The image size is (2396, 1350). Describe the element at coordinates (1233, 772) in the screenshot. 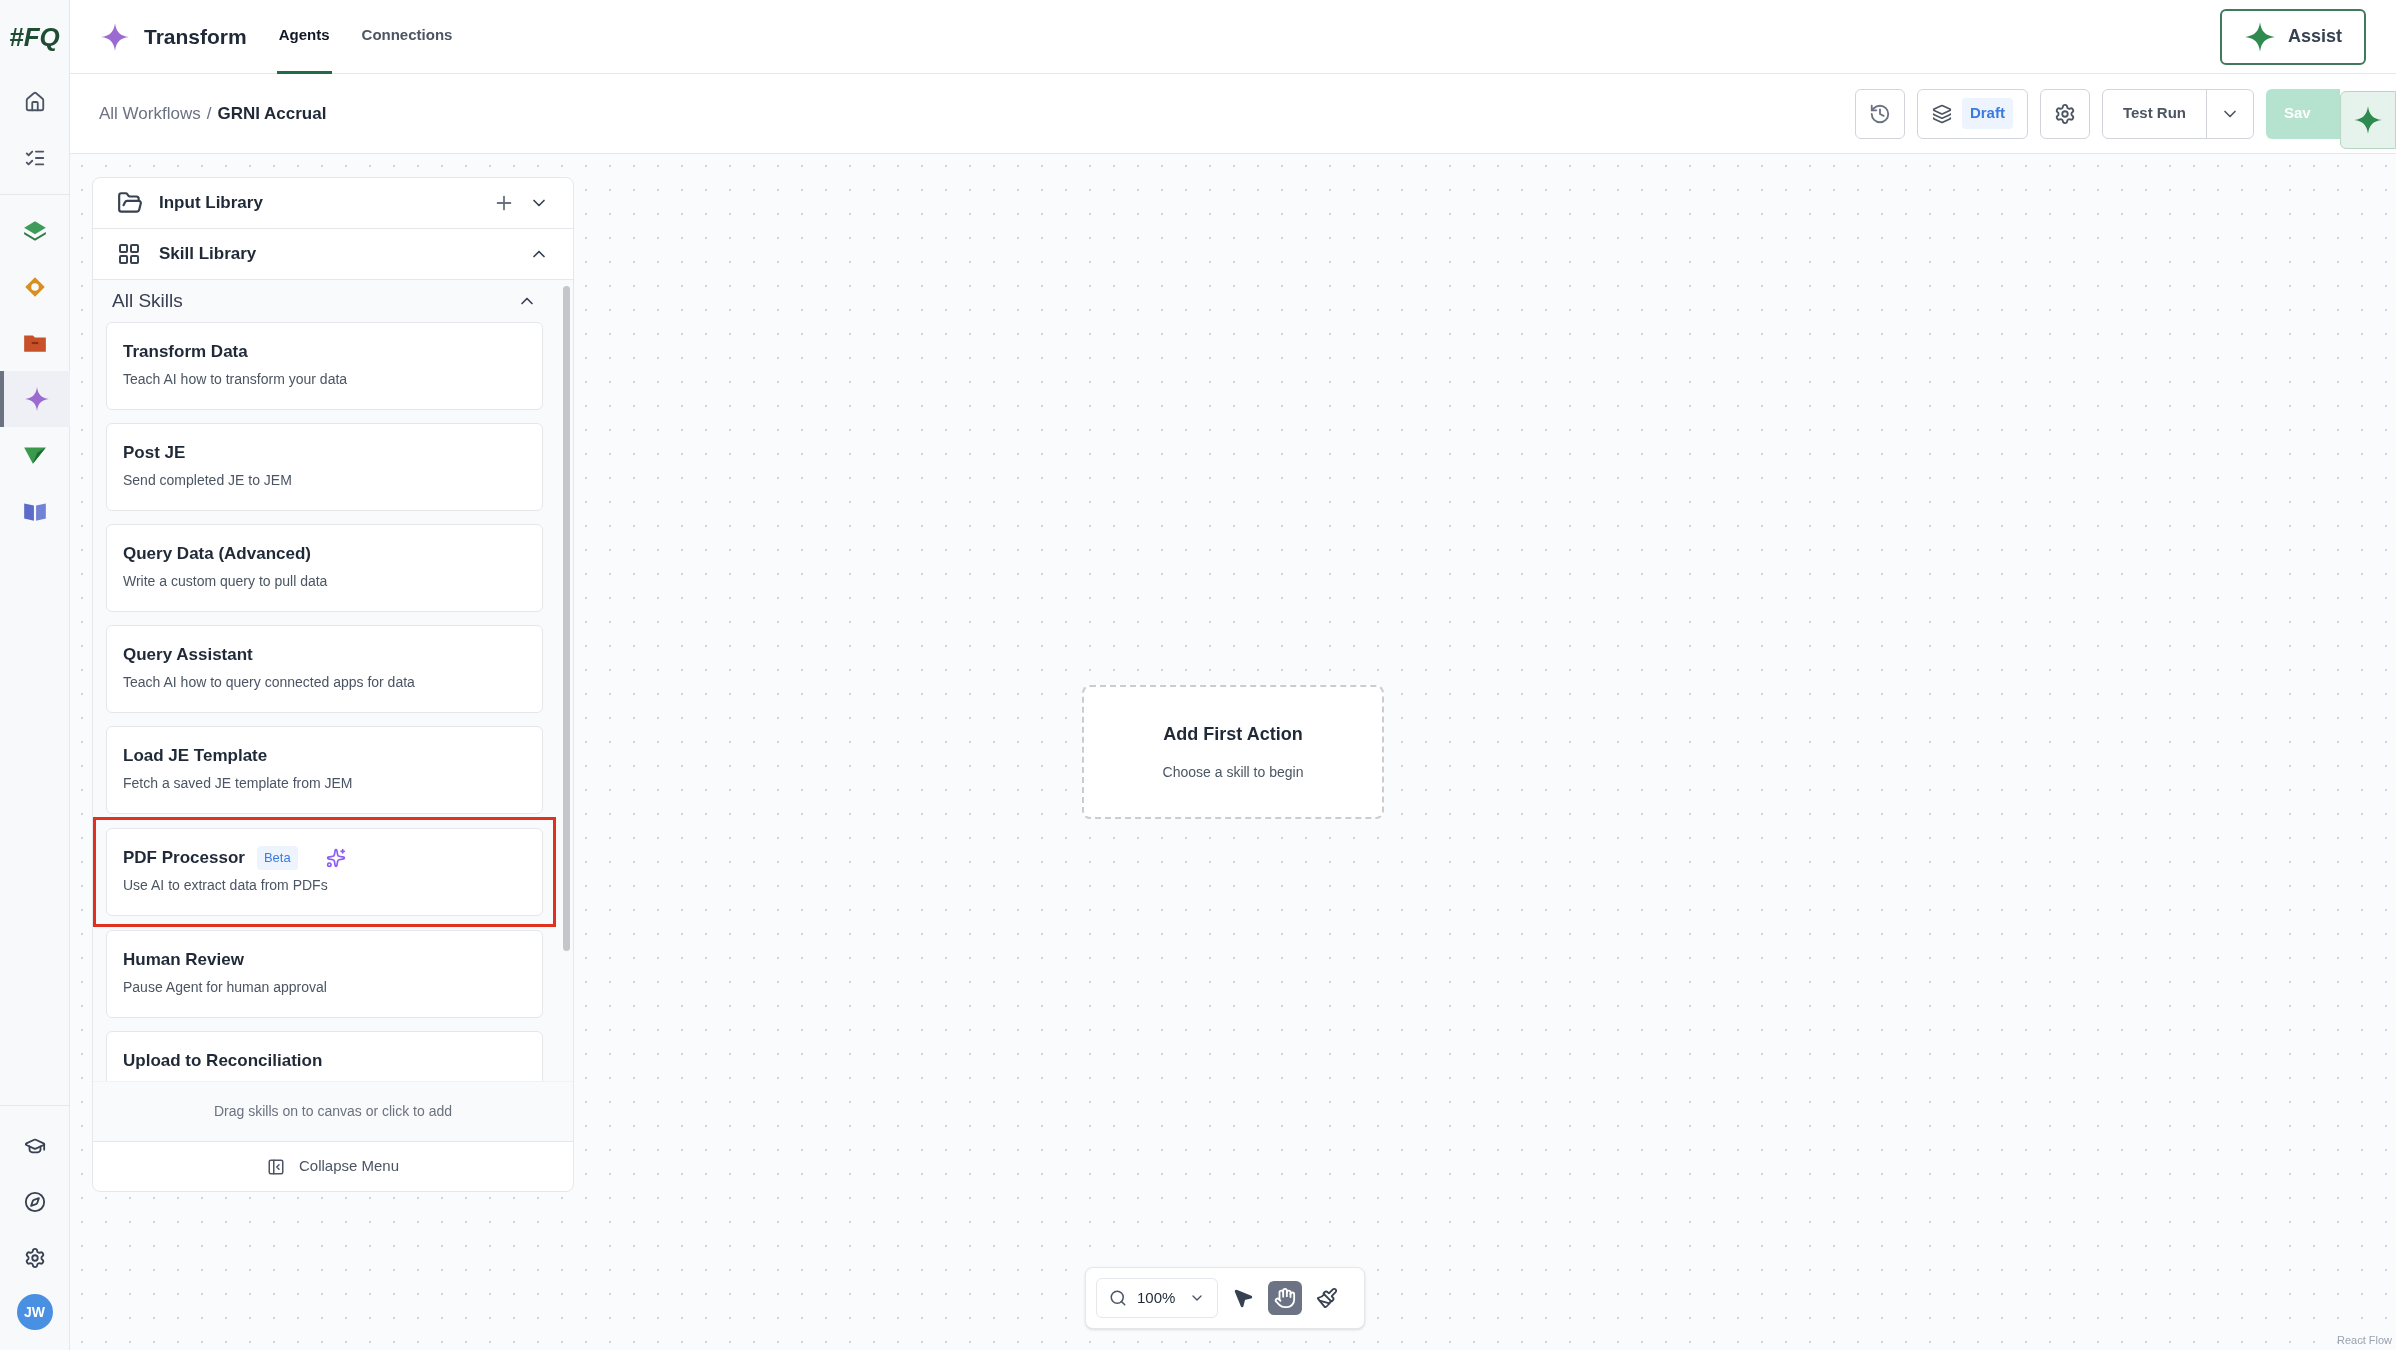

I see `card-subtitle: Choose a skill to begin` at that location.